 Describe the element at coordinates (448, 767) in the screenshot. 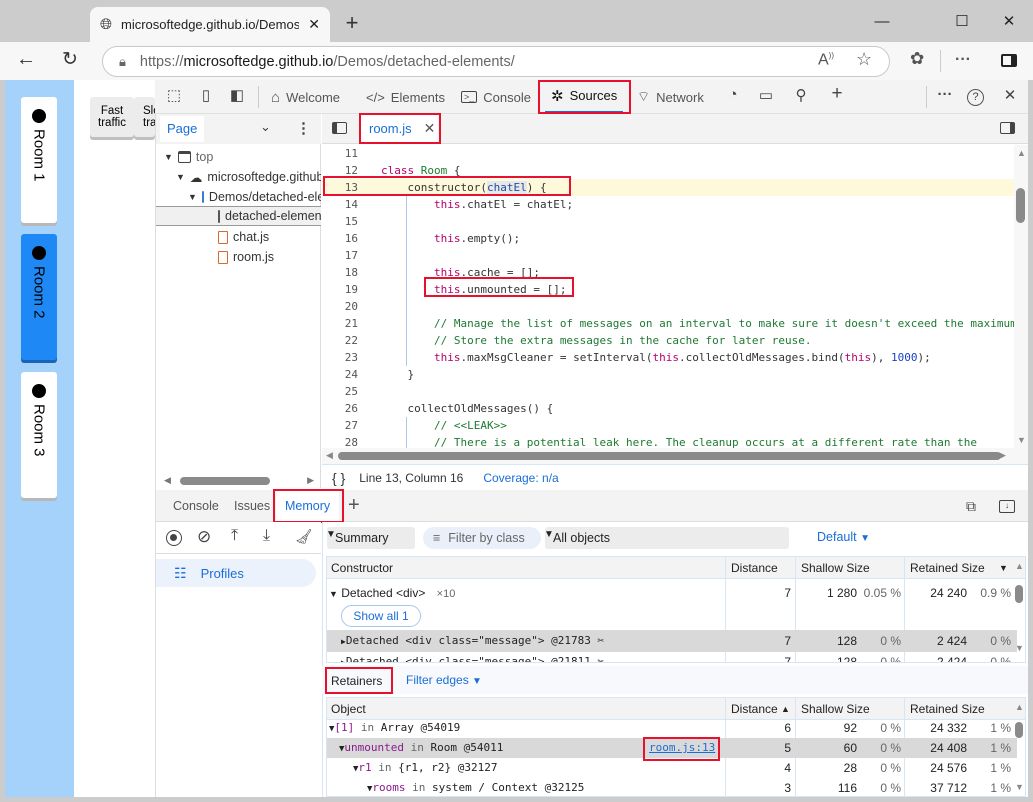

I see `object-name: {r1, r2} @32127` at that location.